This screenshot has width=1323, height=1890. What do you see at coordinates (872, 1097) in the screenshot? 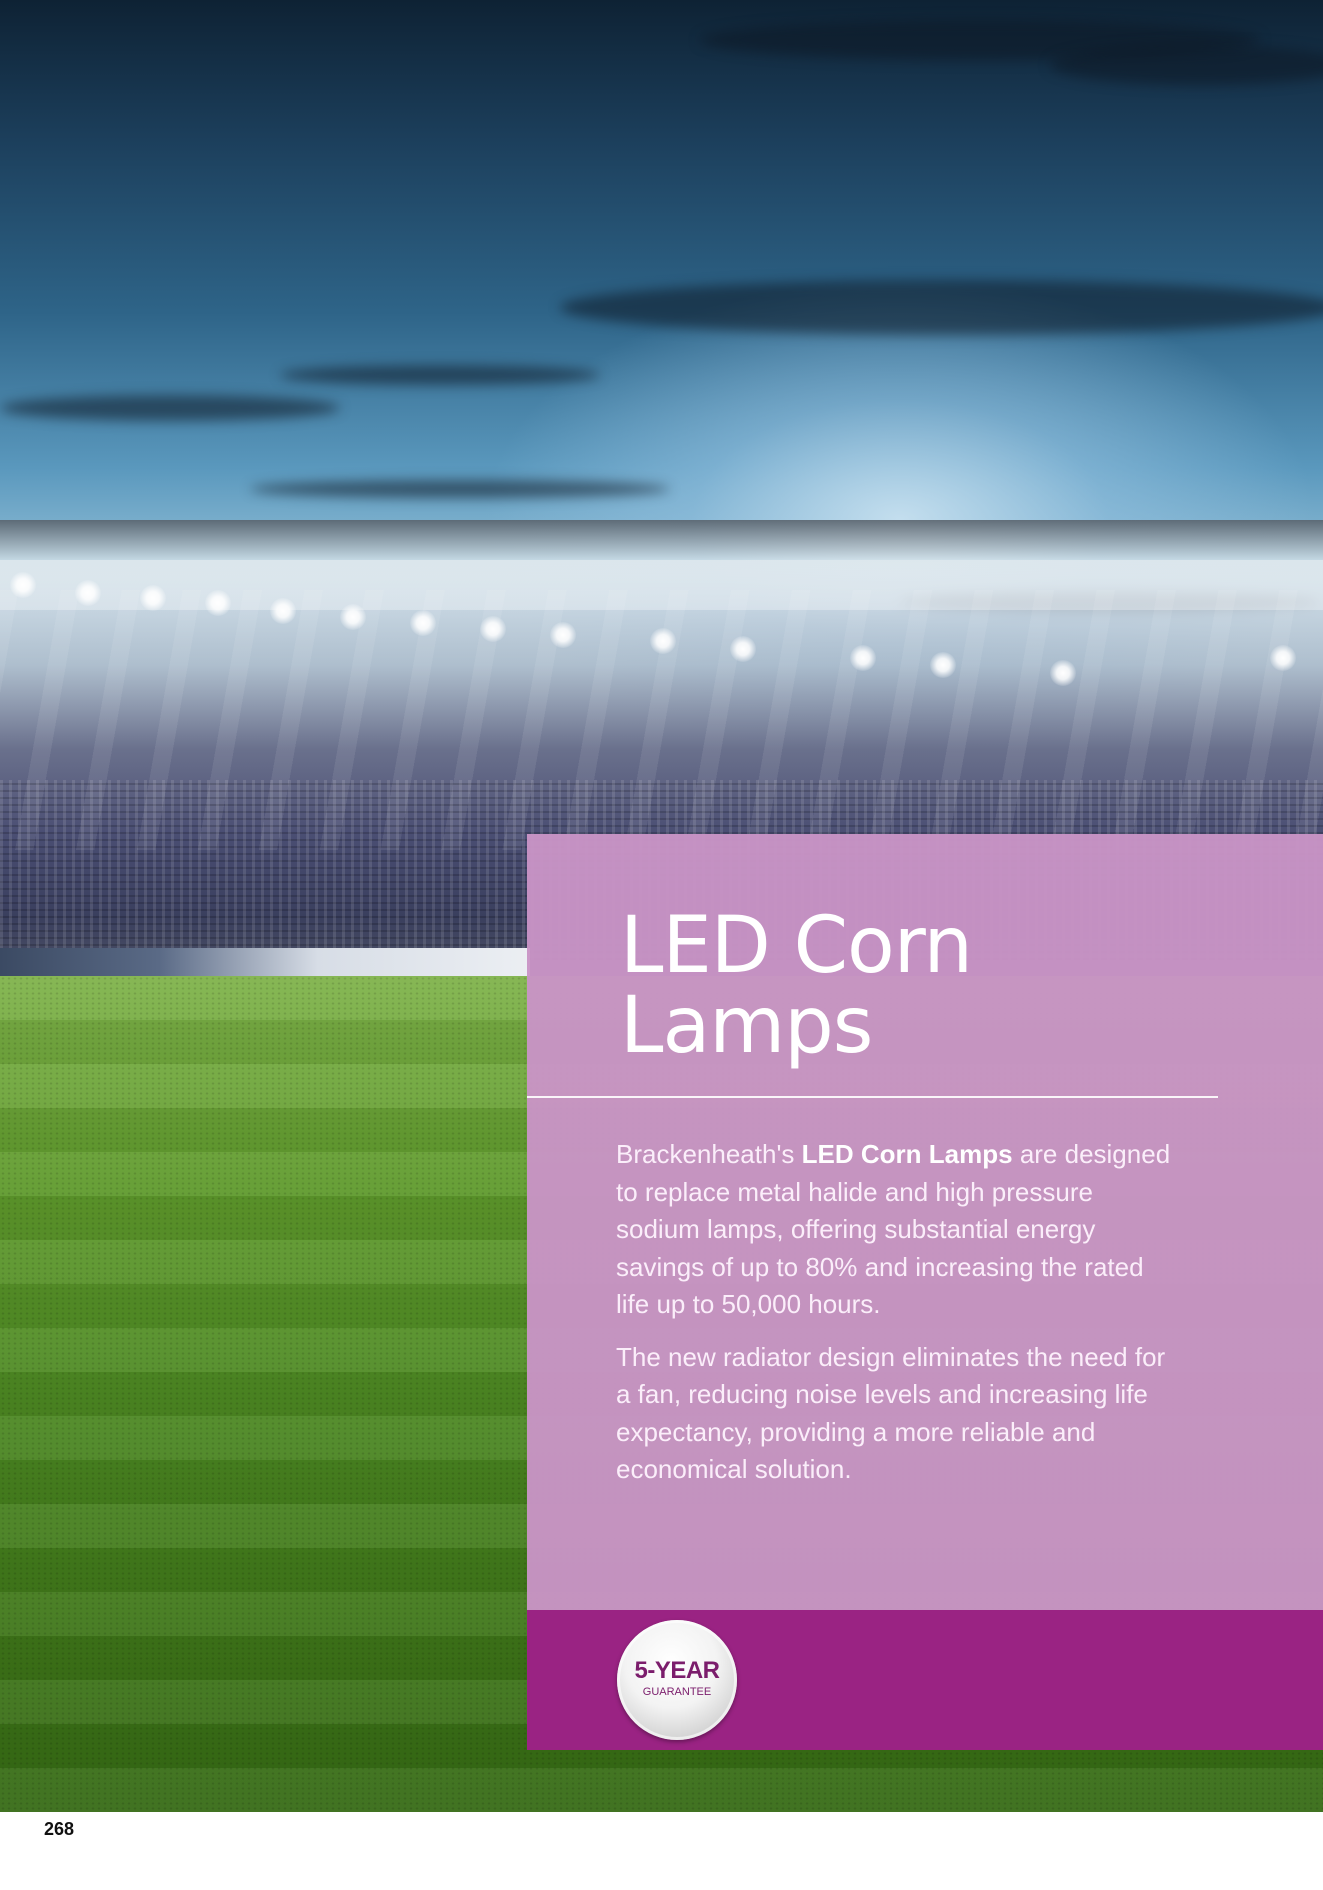
I see `title-divider` at bounding box center [872, 1097].